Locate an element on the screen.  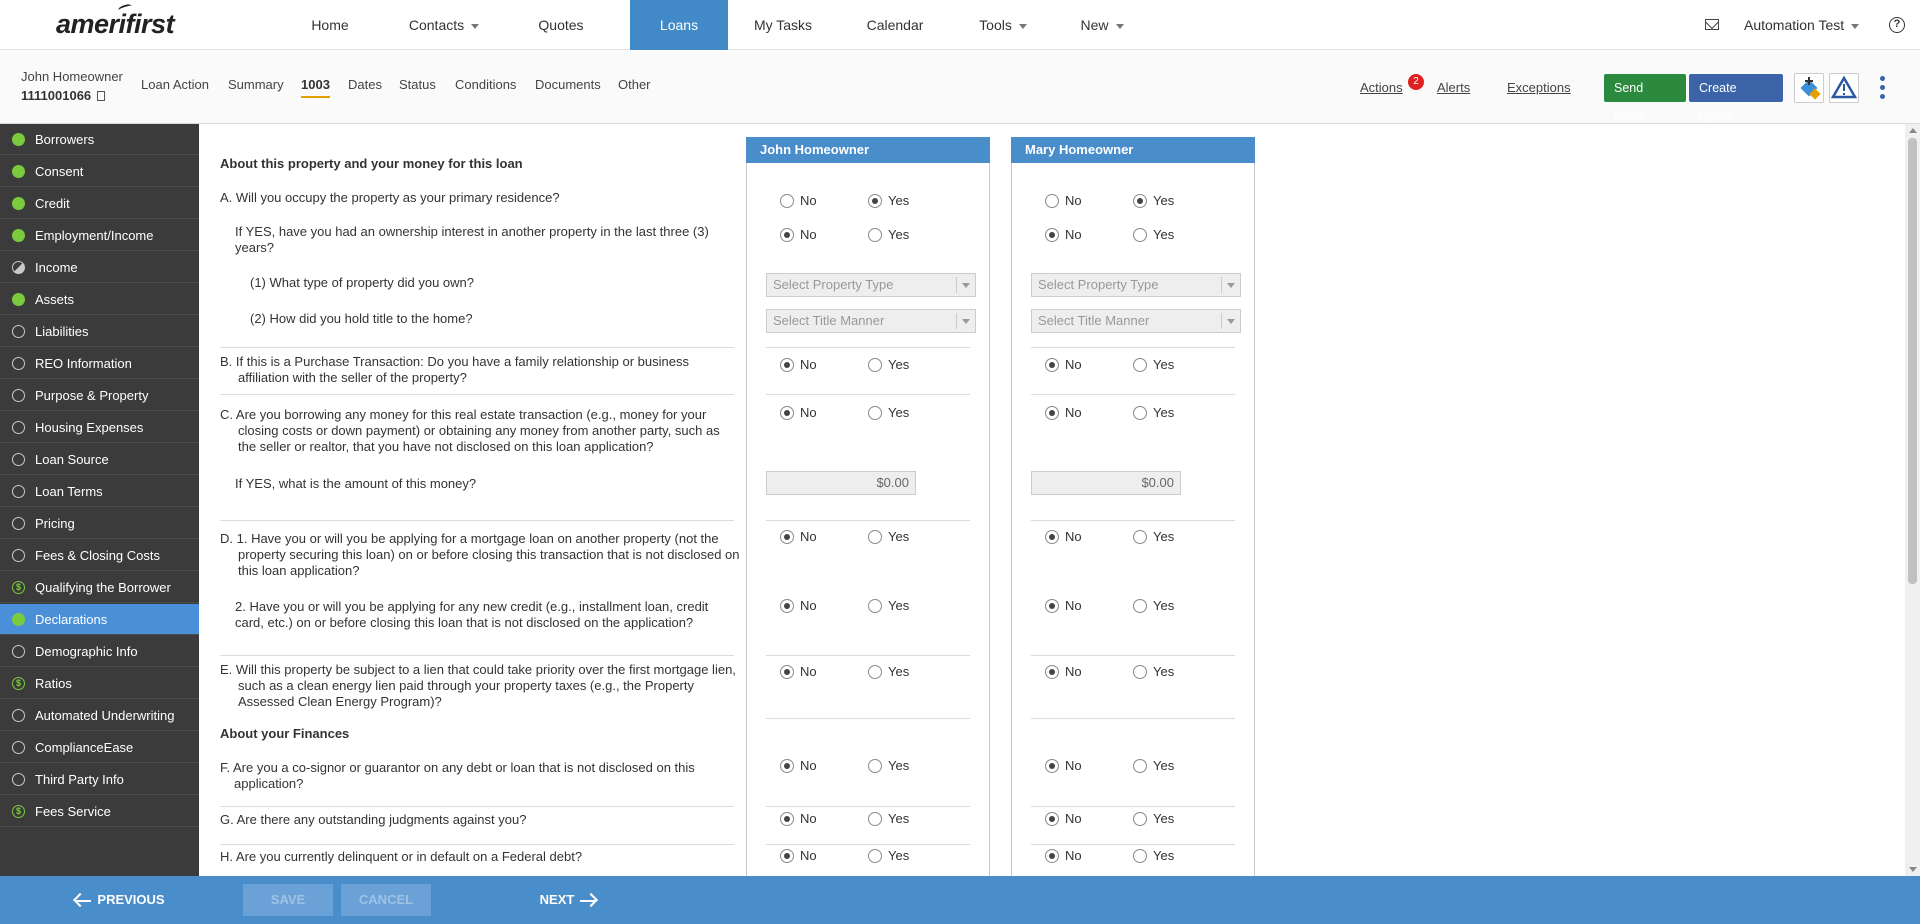
sidebar-item: Demographic Info is located at coordinates (99, 651).